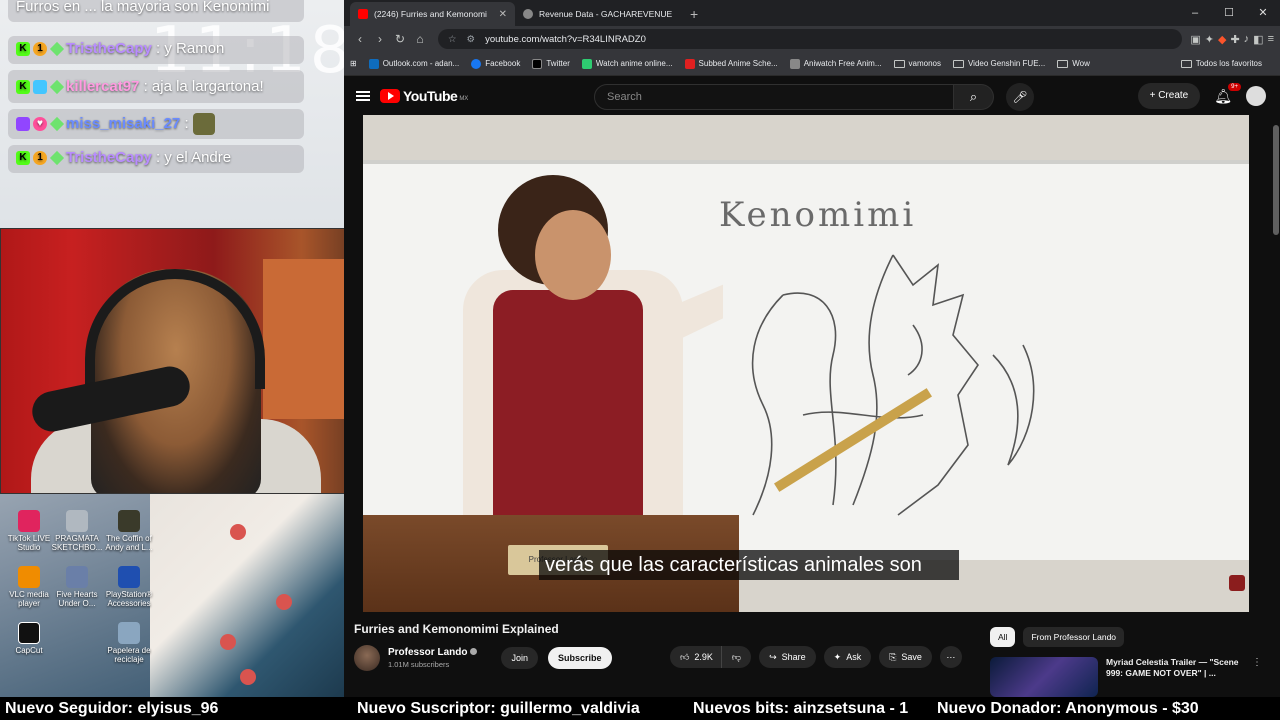  What do you see at coordinates (373, 63) in the screenshot?
I see `outlook-icon` at bounding box center [373, 63].